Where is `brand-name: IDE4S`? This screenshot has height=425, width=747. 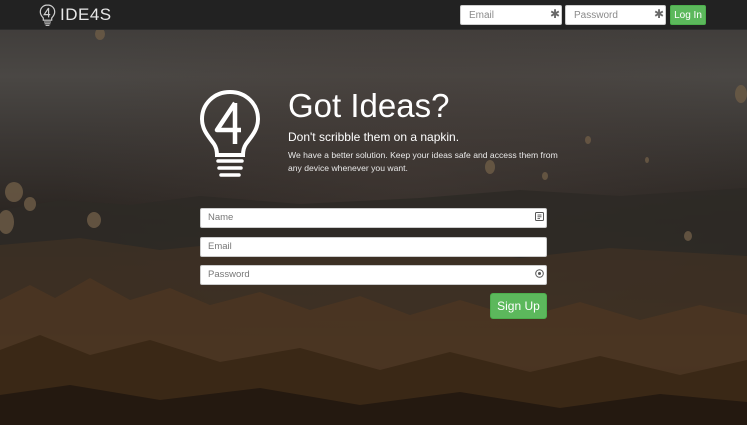 brand-name: IDE4S is located at coordinates (86, 14).